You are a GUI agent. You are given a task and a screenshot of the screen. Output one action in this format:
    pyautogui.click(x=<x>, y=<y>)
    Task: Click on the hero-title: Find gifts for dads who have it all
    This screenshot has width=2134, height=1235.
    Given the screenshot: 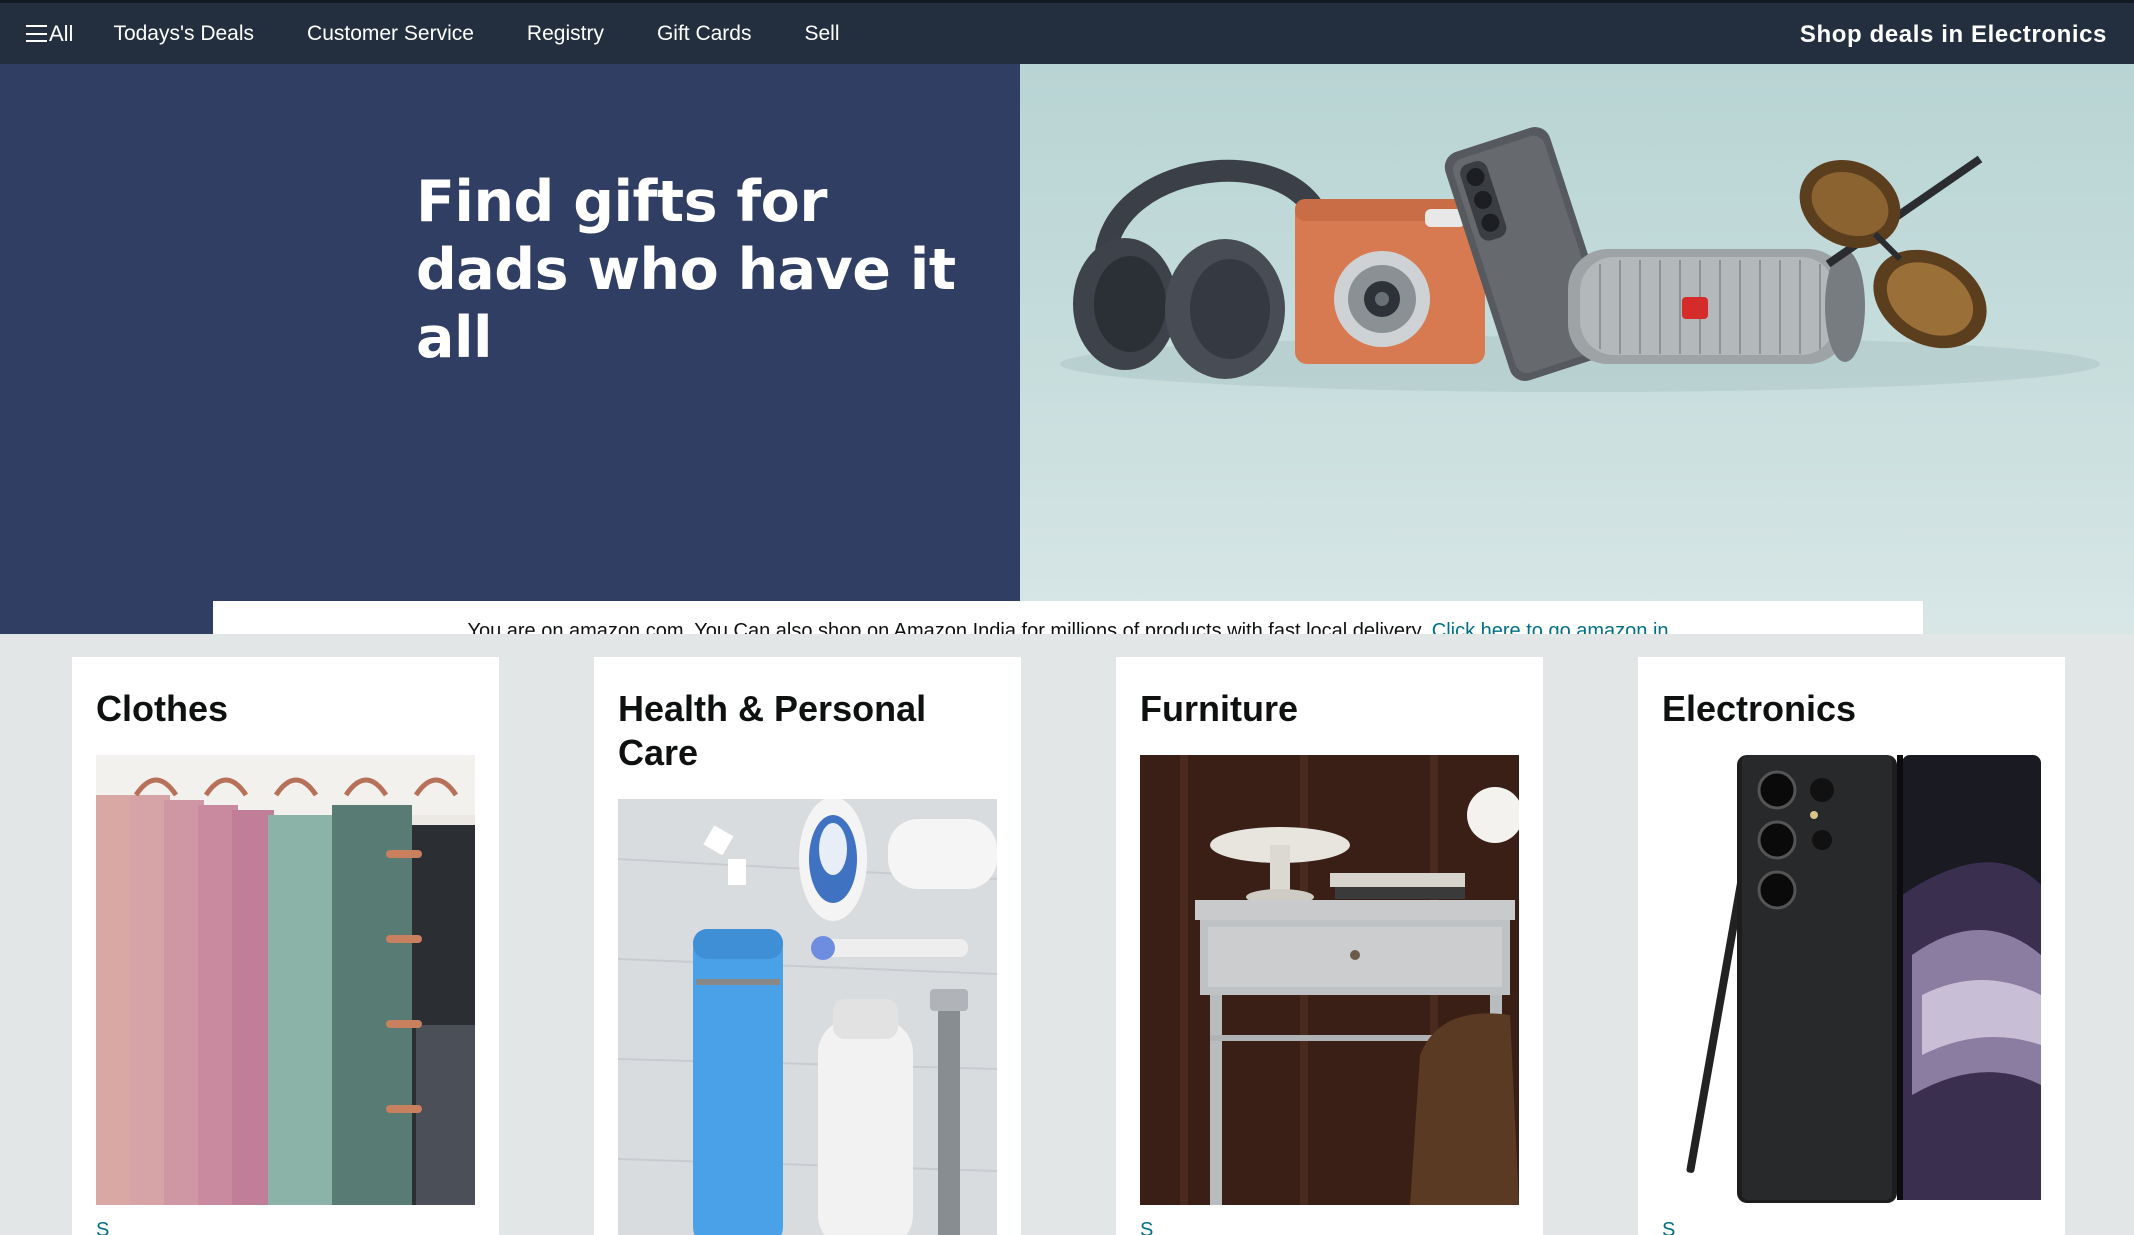 What is the action you would take?
    pyautogui.click(x=718, y=270)
    